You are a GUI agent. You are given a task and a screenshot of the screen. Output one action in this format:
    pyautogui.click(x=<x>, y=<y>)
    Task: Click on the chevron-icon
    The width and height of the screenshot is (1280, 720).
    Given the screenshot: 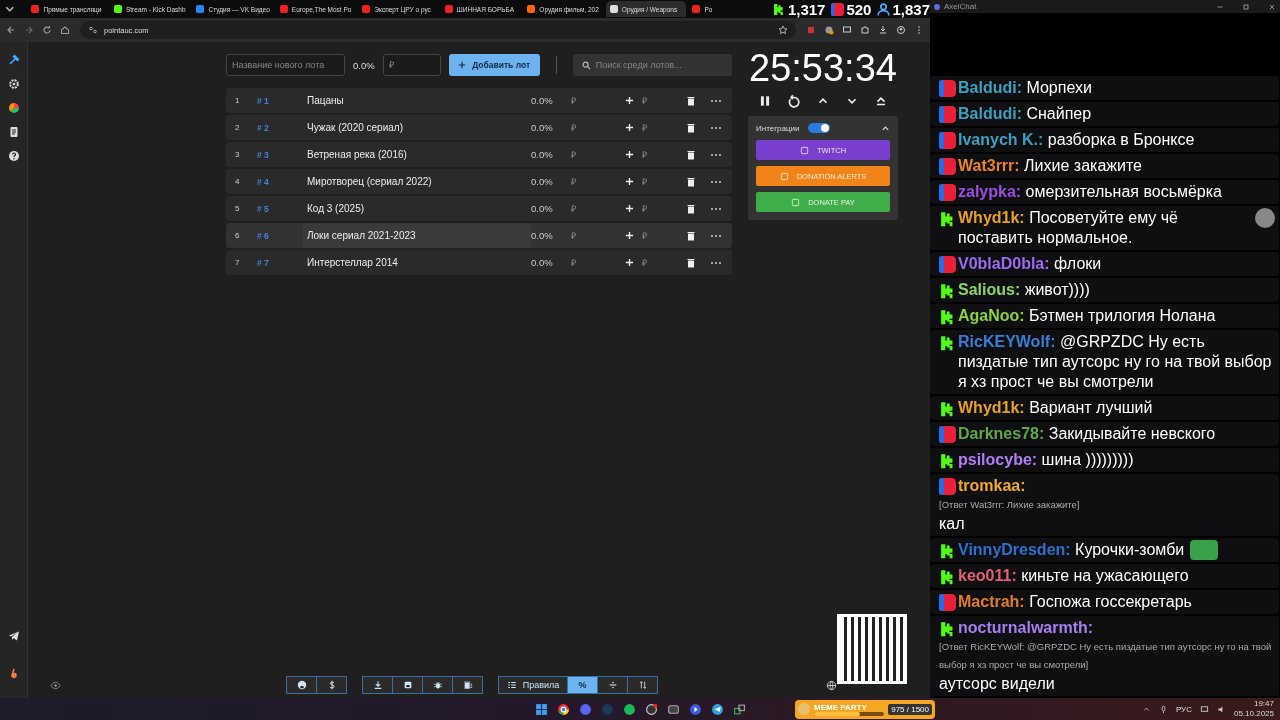 What is the action you would take?
    pyautogui.click(x=885, y=128)
    